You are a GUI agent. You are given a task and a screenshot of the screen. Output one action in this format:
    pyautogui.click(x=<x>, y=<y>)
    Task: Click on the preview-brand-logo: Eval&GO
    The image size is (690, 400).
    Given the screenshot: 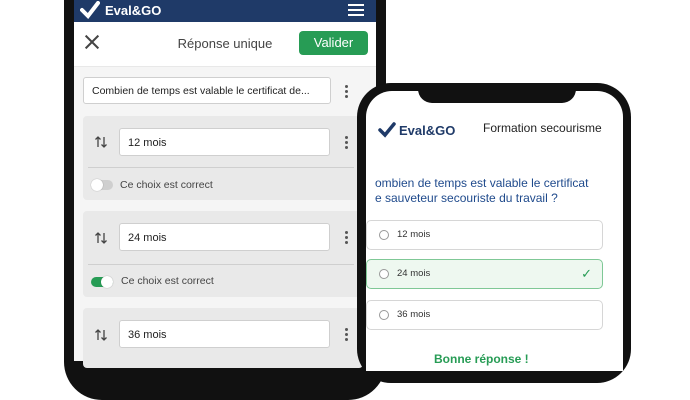 What is the action you would take?
    pyautogui.click(x=416, y=130)
    